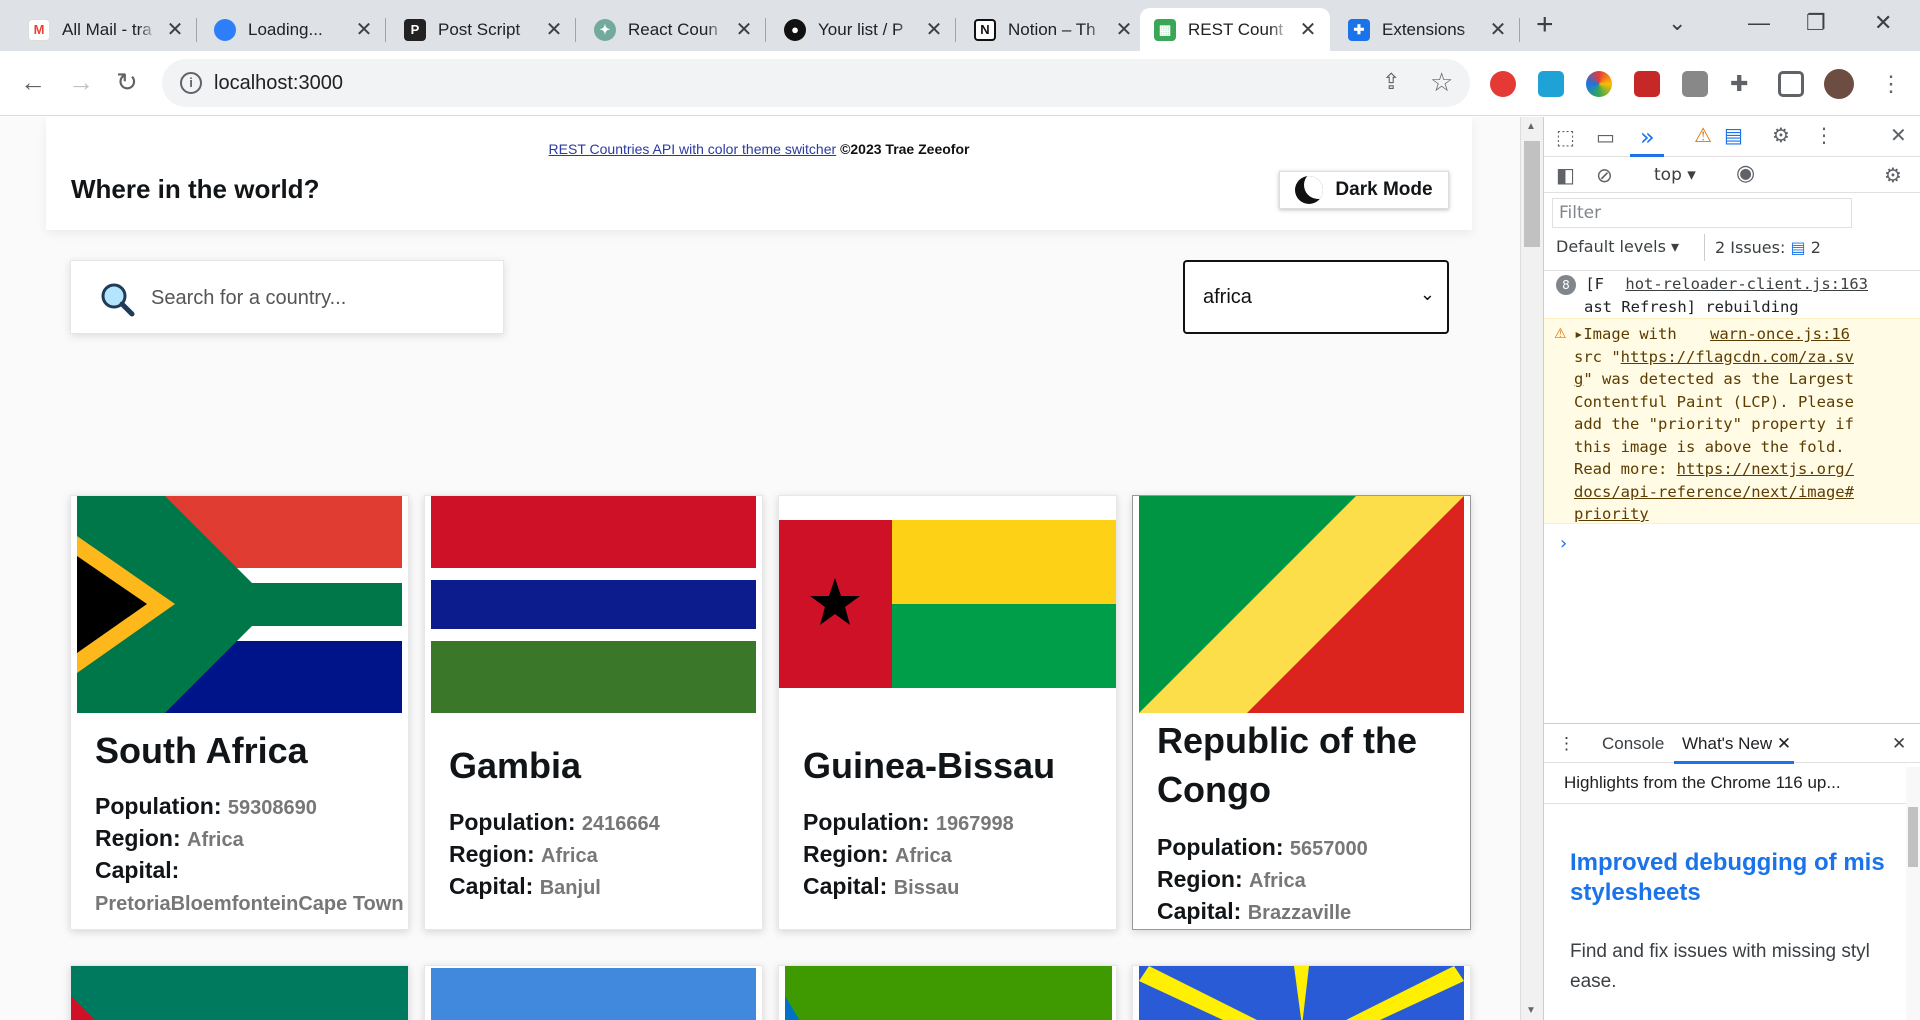 This screenshot has height=1020, width=1920. I want to click on capital-label: Capital:, so click(491, 886).